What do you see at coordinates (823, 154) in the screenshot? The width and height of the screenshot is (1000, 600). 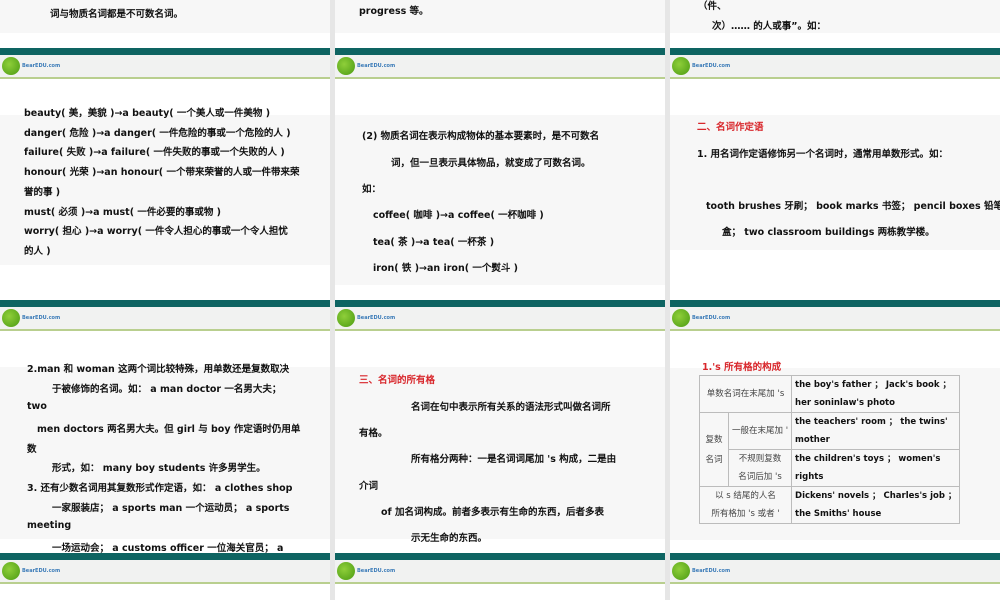 I see `text-line: 1. 用名词作定语修饰另一个名词时，通常用单数形式。如：` at bounding box center [823, 154].